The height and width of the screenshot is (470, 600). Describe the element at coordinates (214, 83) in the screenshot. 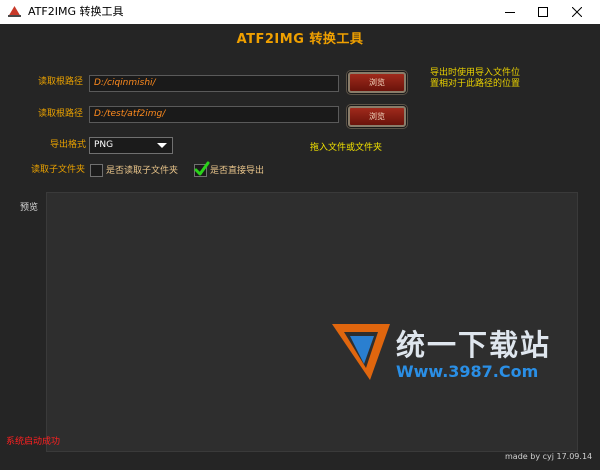

I see `read-path-input-1: D:/ciqinmishi/` at that location.